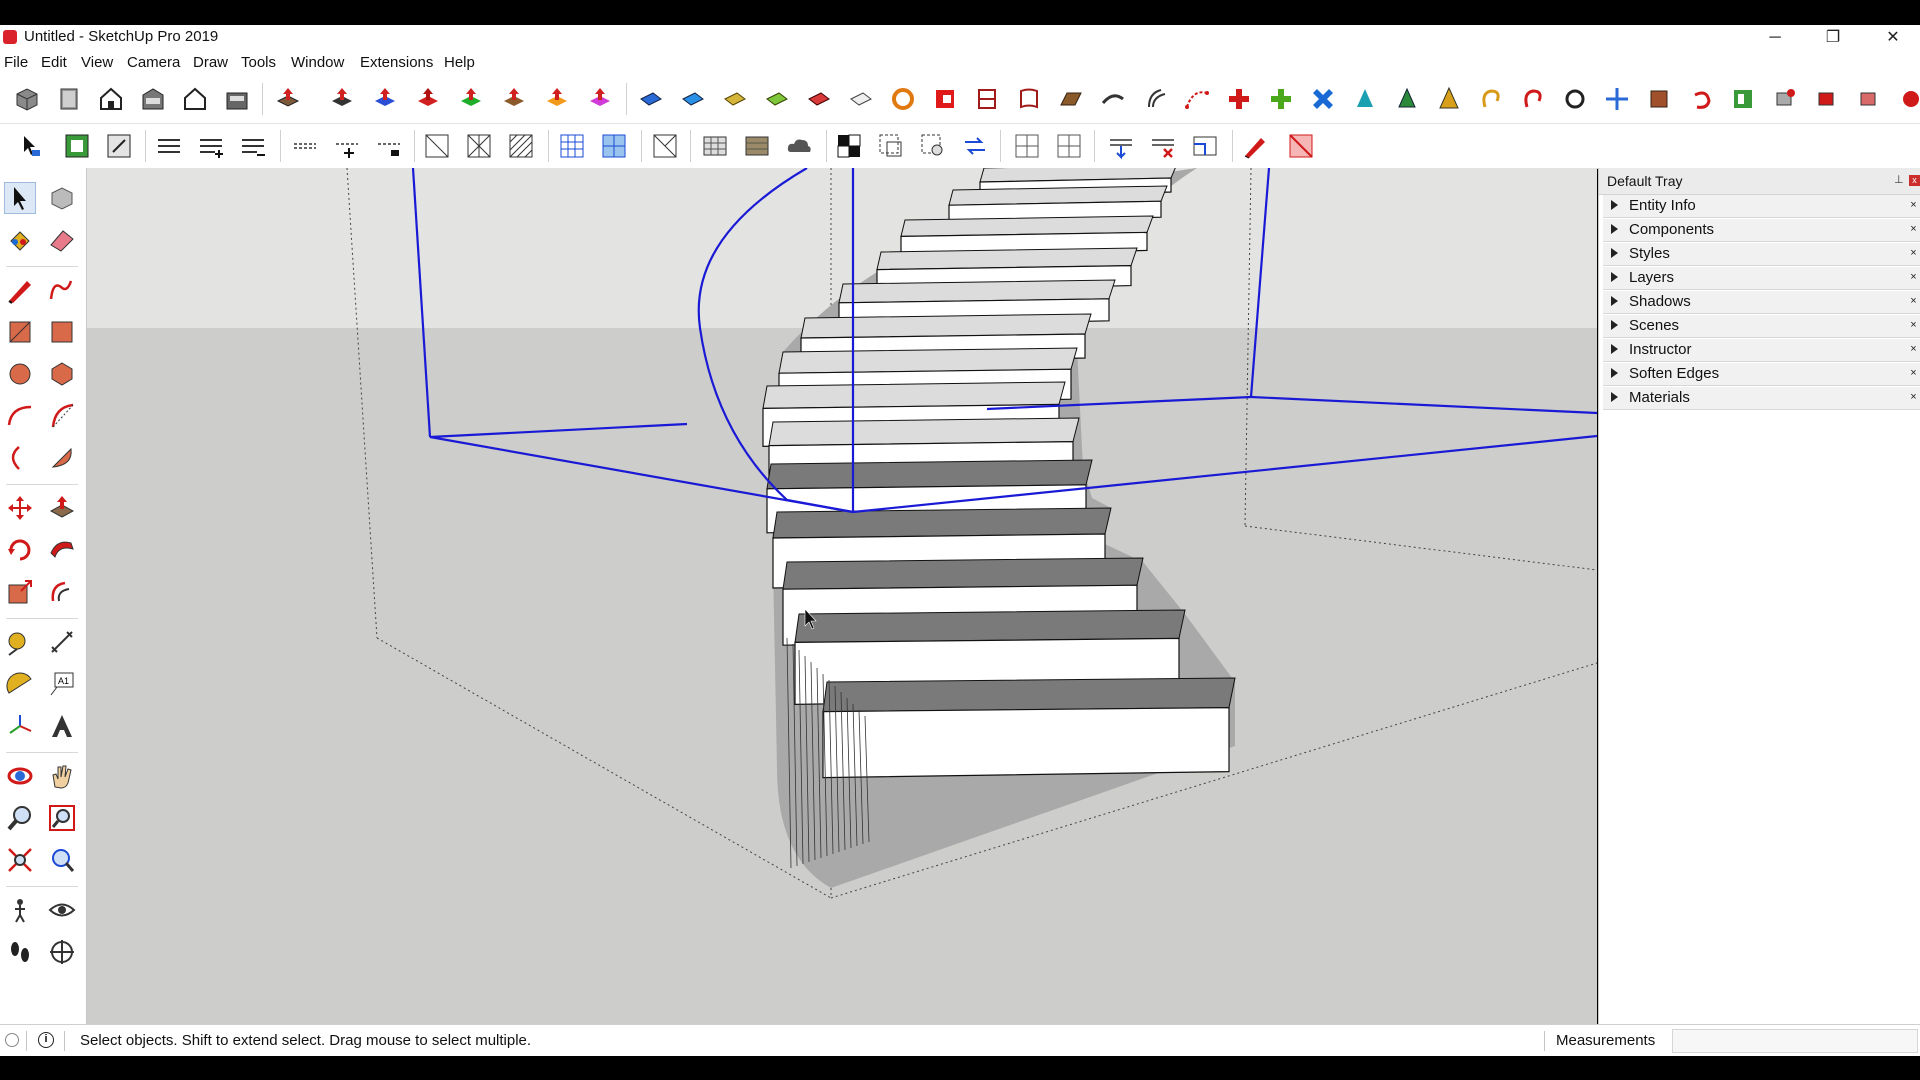 The height and width of the screenshot is (1080, 1920). Describe the element at coordinates (945, 99) in the screenshot. I see `red-square-icon` at that location.